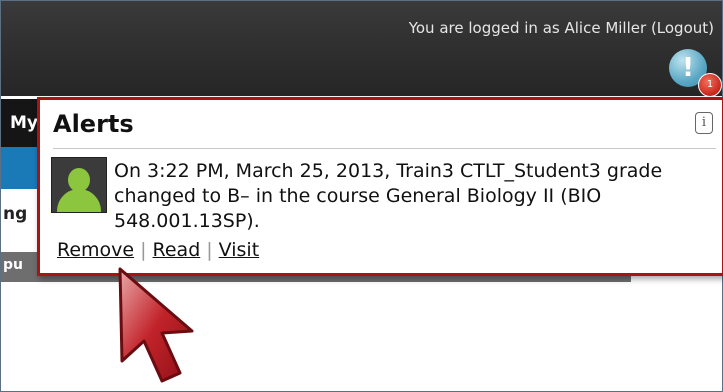 Image resolution: width=723 pixels, height=392 pixels. I want to click on read-link: Read, so click(177, 250).